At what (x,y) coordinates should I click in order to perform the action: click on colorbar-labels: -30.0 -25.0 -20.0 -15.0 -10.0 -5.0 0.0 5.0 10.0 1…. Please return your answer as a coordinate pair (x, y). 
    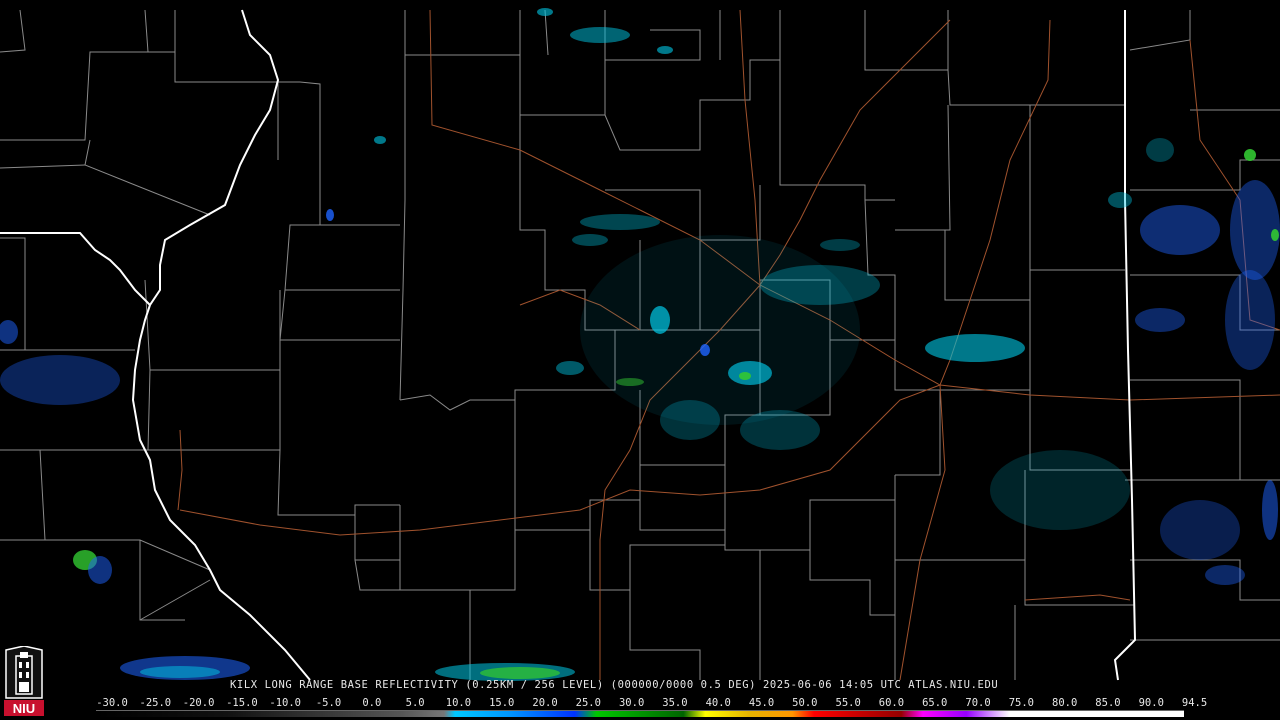
    Looking at the image, I should click on (649, 703).